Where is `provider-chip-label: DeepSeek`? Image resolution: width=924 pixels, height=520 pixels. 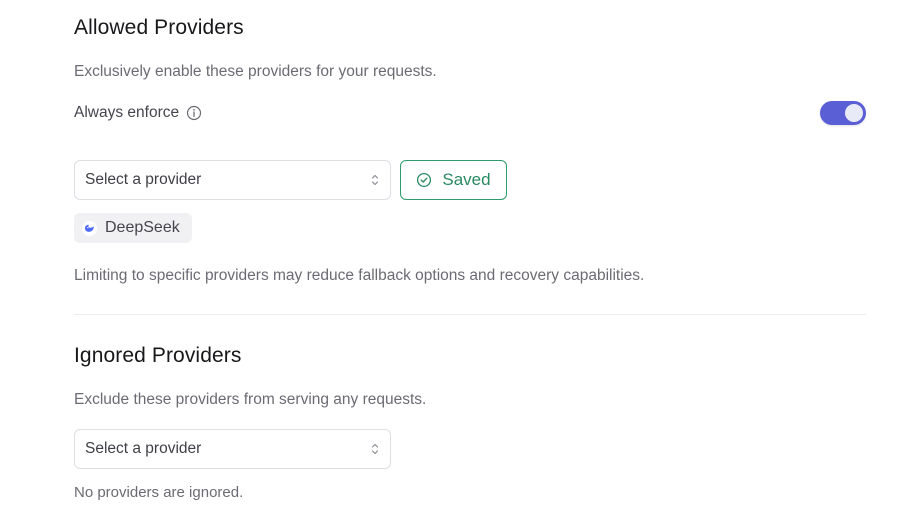
provider-chip-label: DeepSeek is located at coordinates (142, 227).